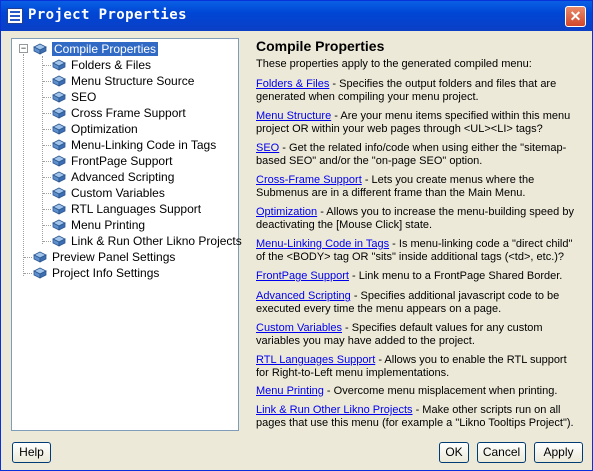 The height and width of the screenshot is (471, 593). I want to click on topic-link: Custom Variables, so click(299, 328).